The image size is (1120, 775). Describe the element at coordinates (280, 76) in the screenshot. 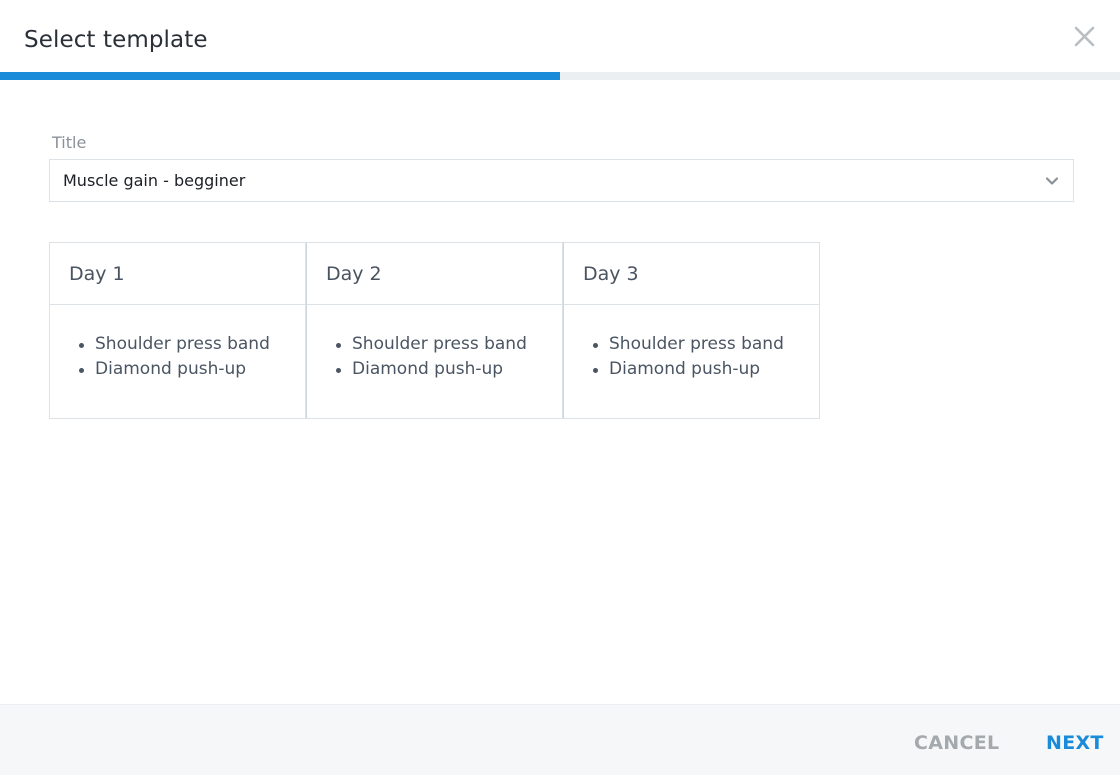

I see `progress-bar-fill` at that location.